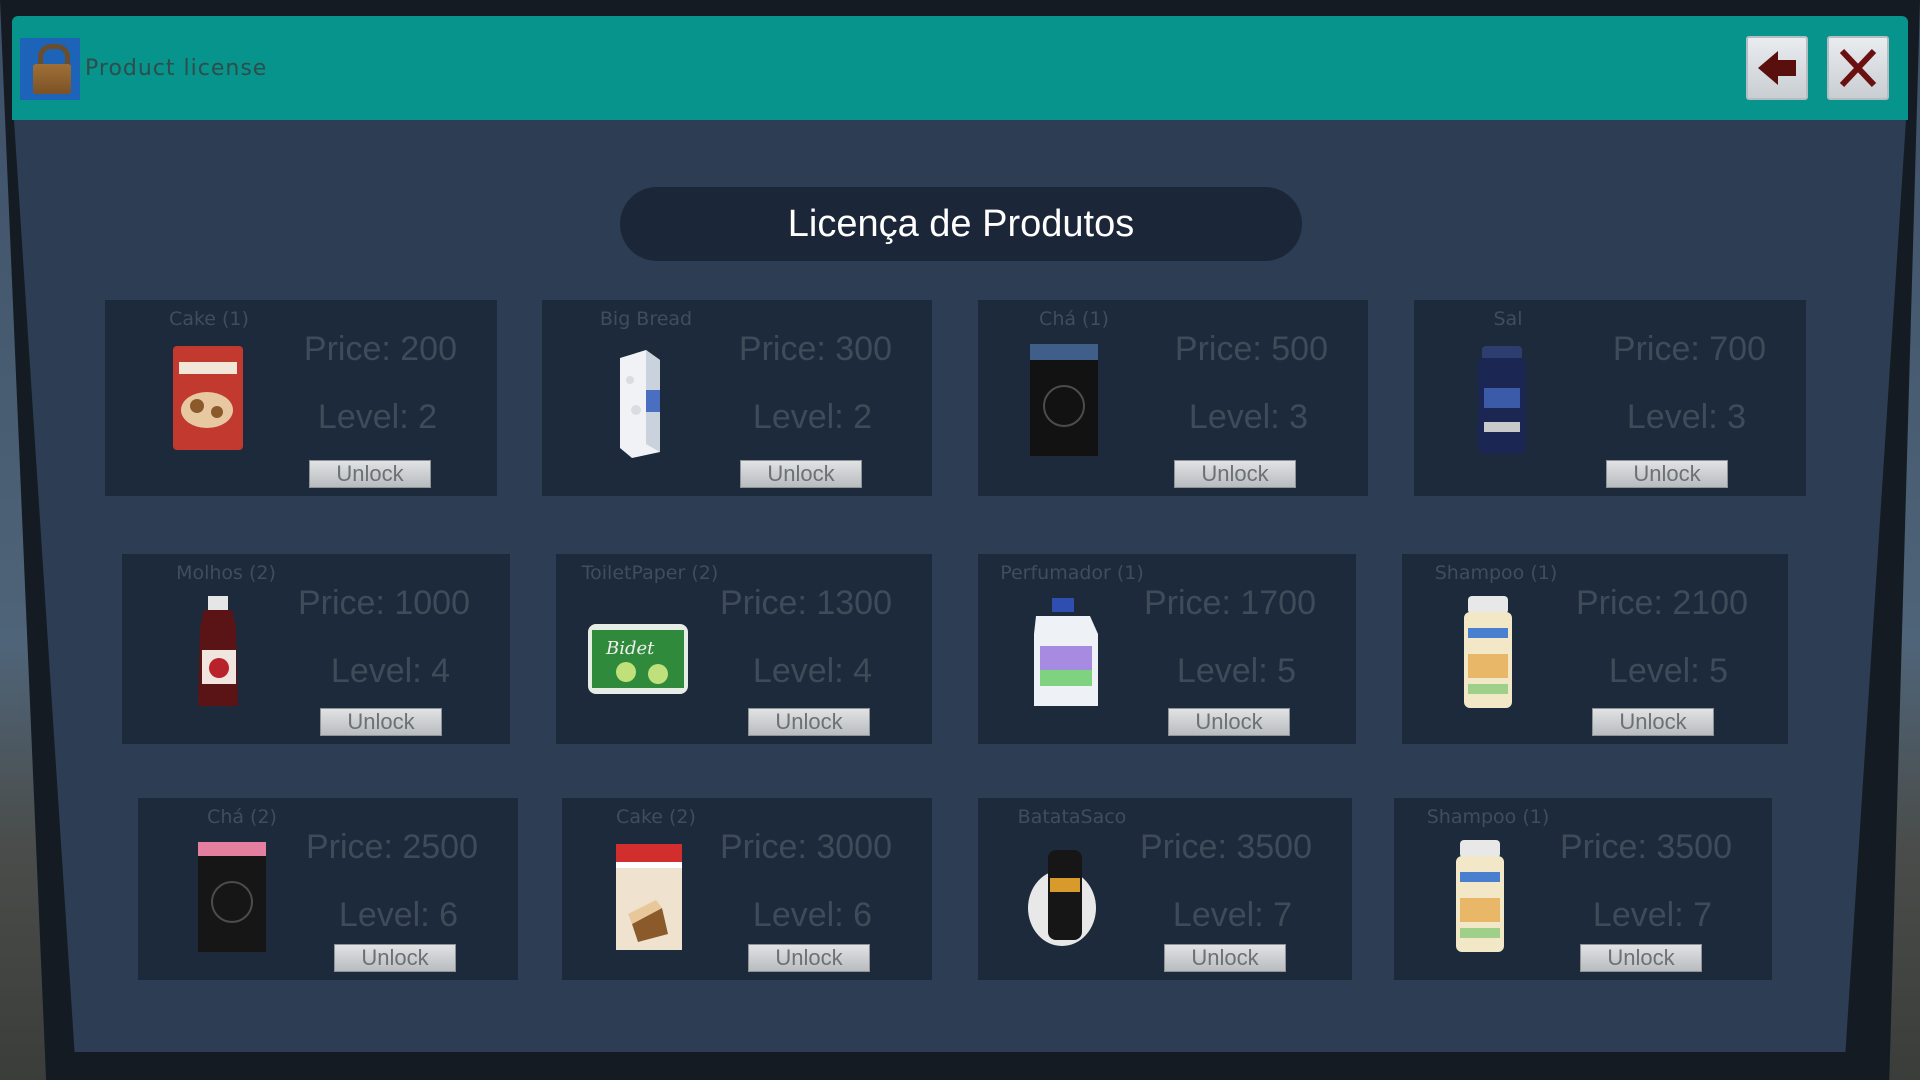 The height and width of the screenshot is (1080, 1920). I want to click on arrow-left-icon, so click(1777, 68).